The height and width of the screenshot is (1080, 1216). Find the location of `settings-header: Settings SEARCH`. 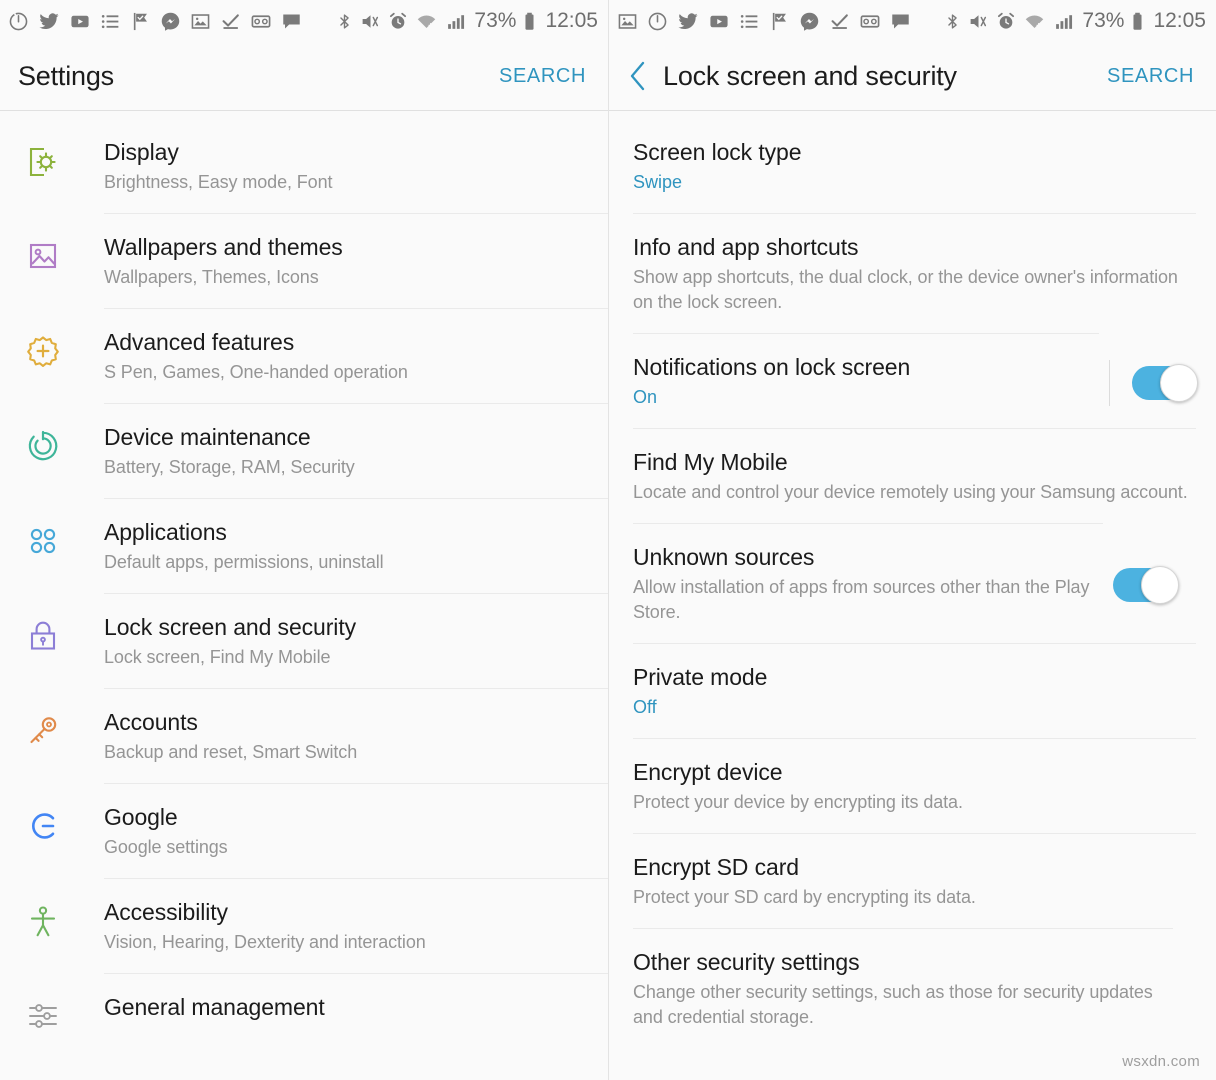

settings-header: Settings SEARCH is located at coordinates (304, 76).